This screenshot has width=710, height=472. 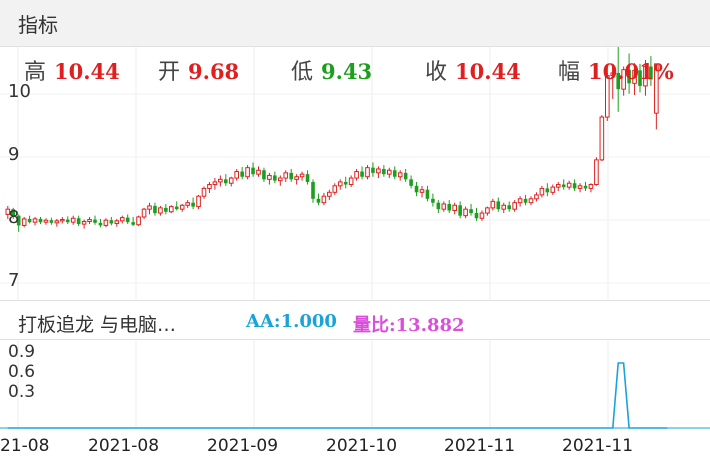 I want to click on price-axis-label: 8, so click(x=14, y=217).